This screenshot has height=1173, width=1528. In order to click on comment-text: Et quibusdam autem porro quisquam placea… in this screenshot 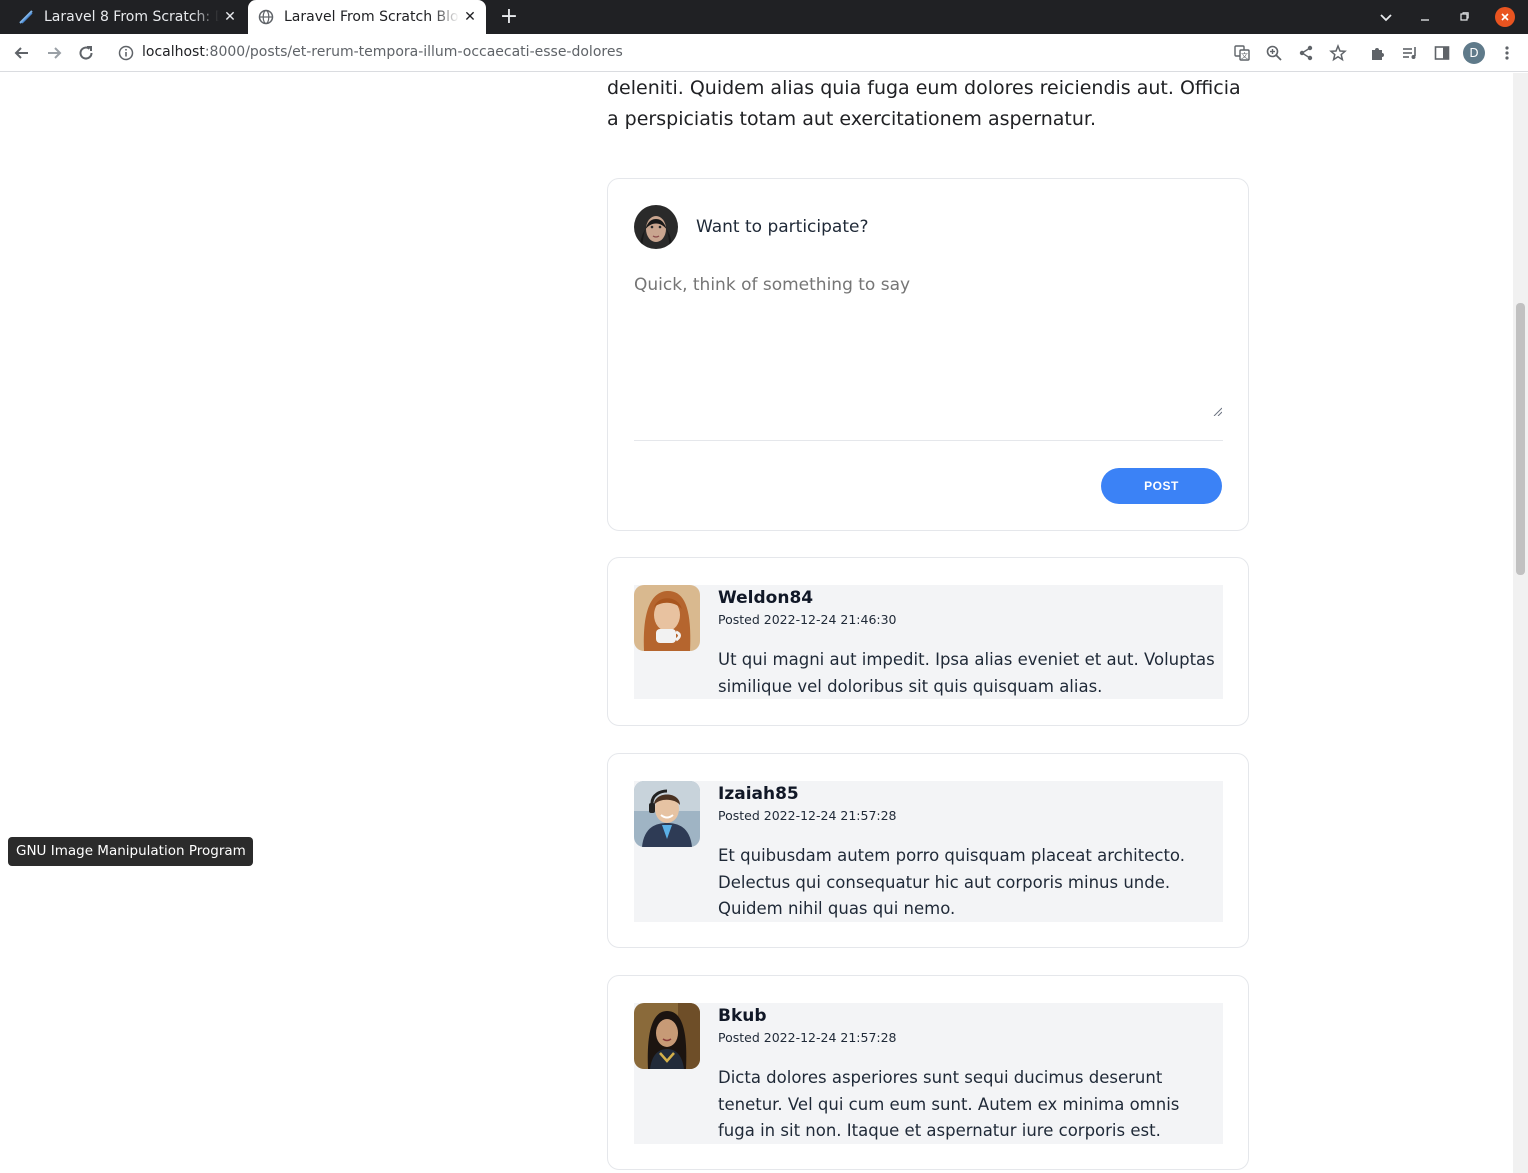, I will do `click(951, 882)`.